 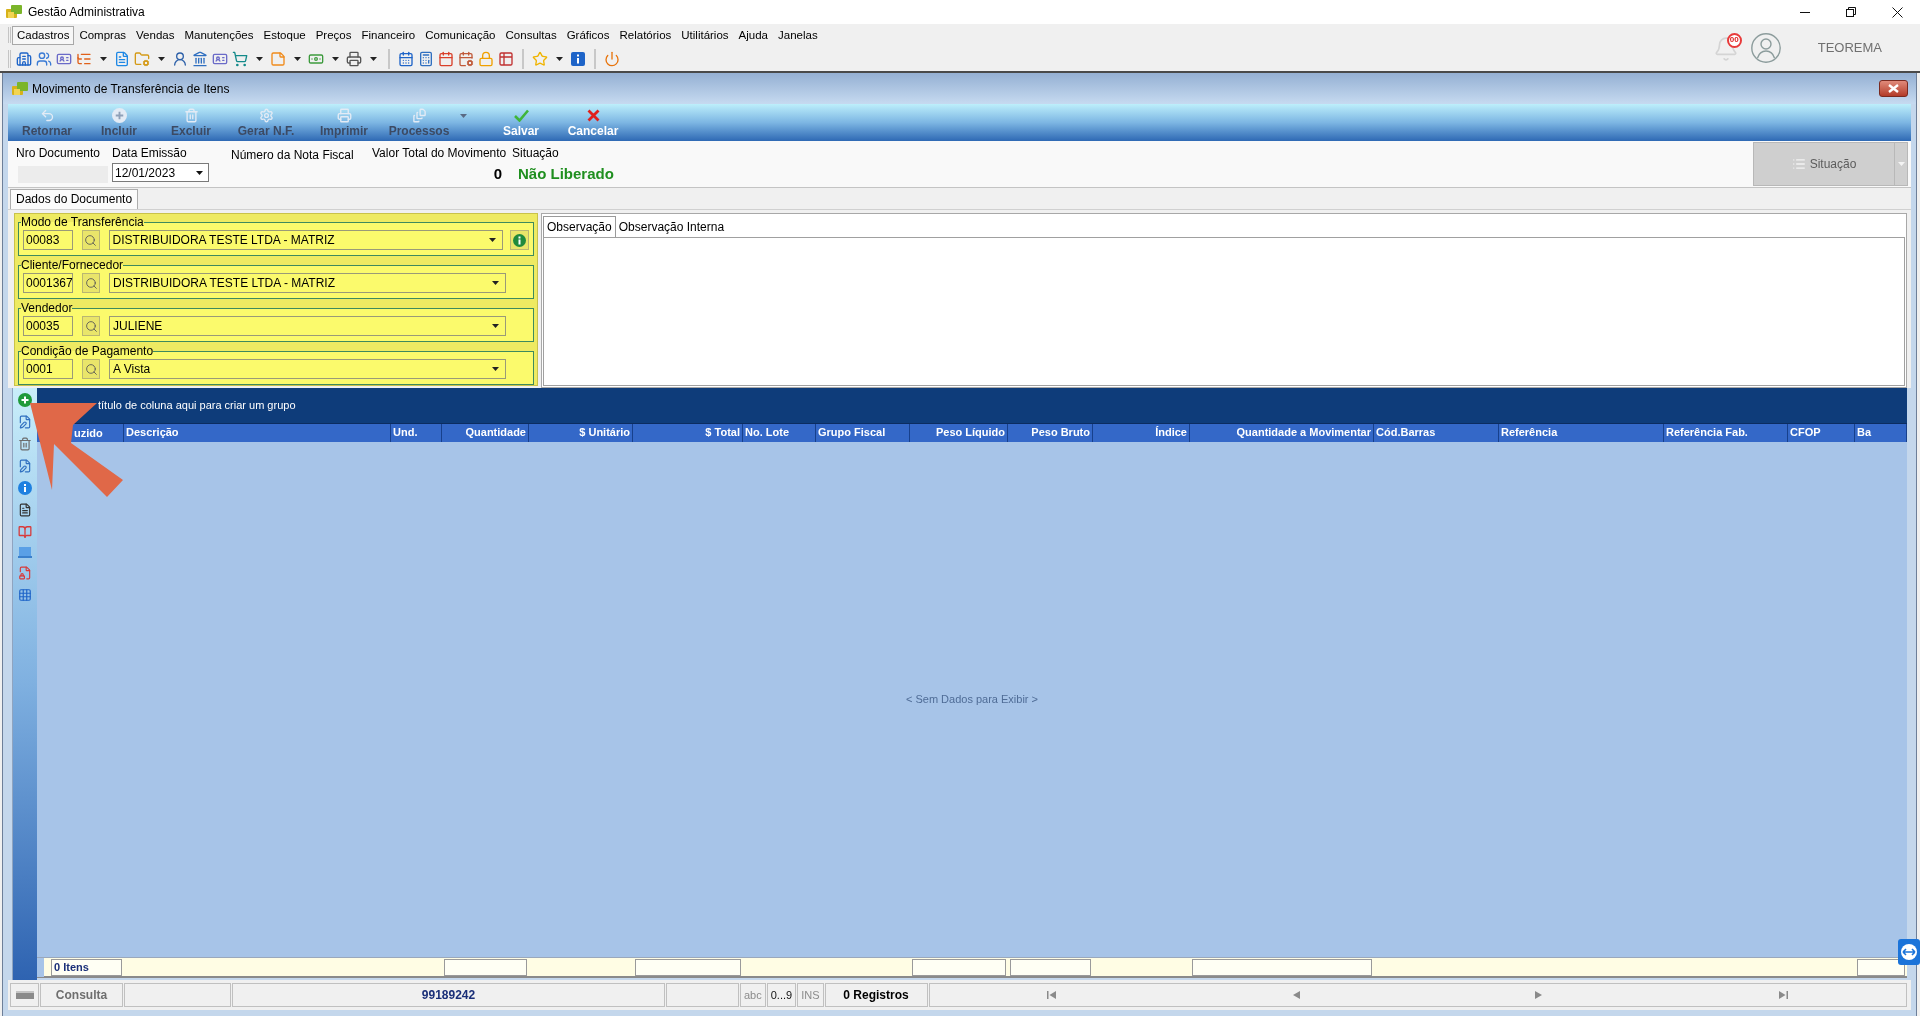 I want to click on table-icon, so click(x=506, y=58).